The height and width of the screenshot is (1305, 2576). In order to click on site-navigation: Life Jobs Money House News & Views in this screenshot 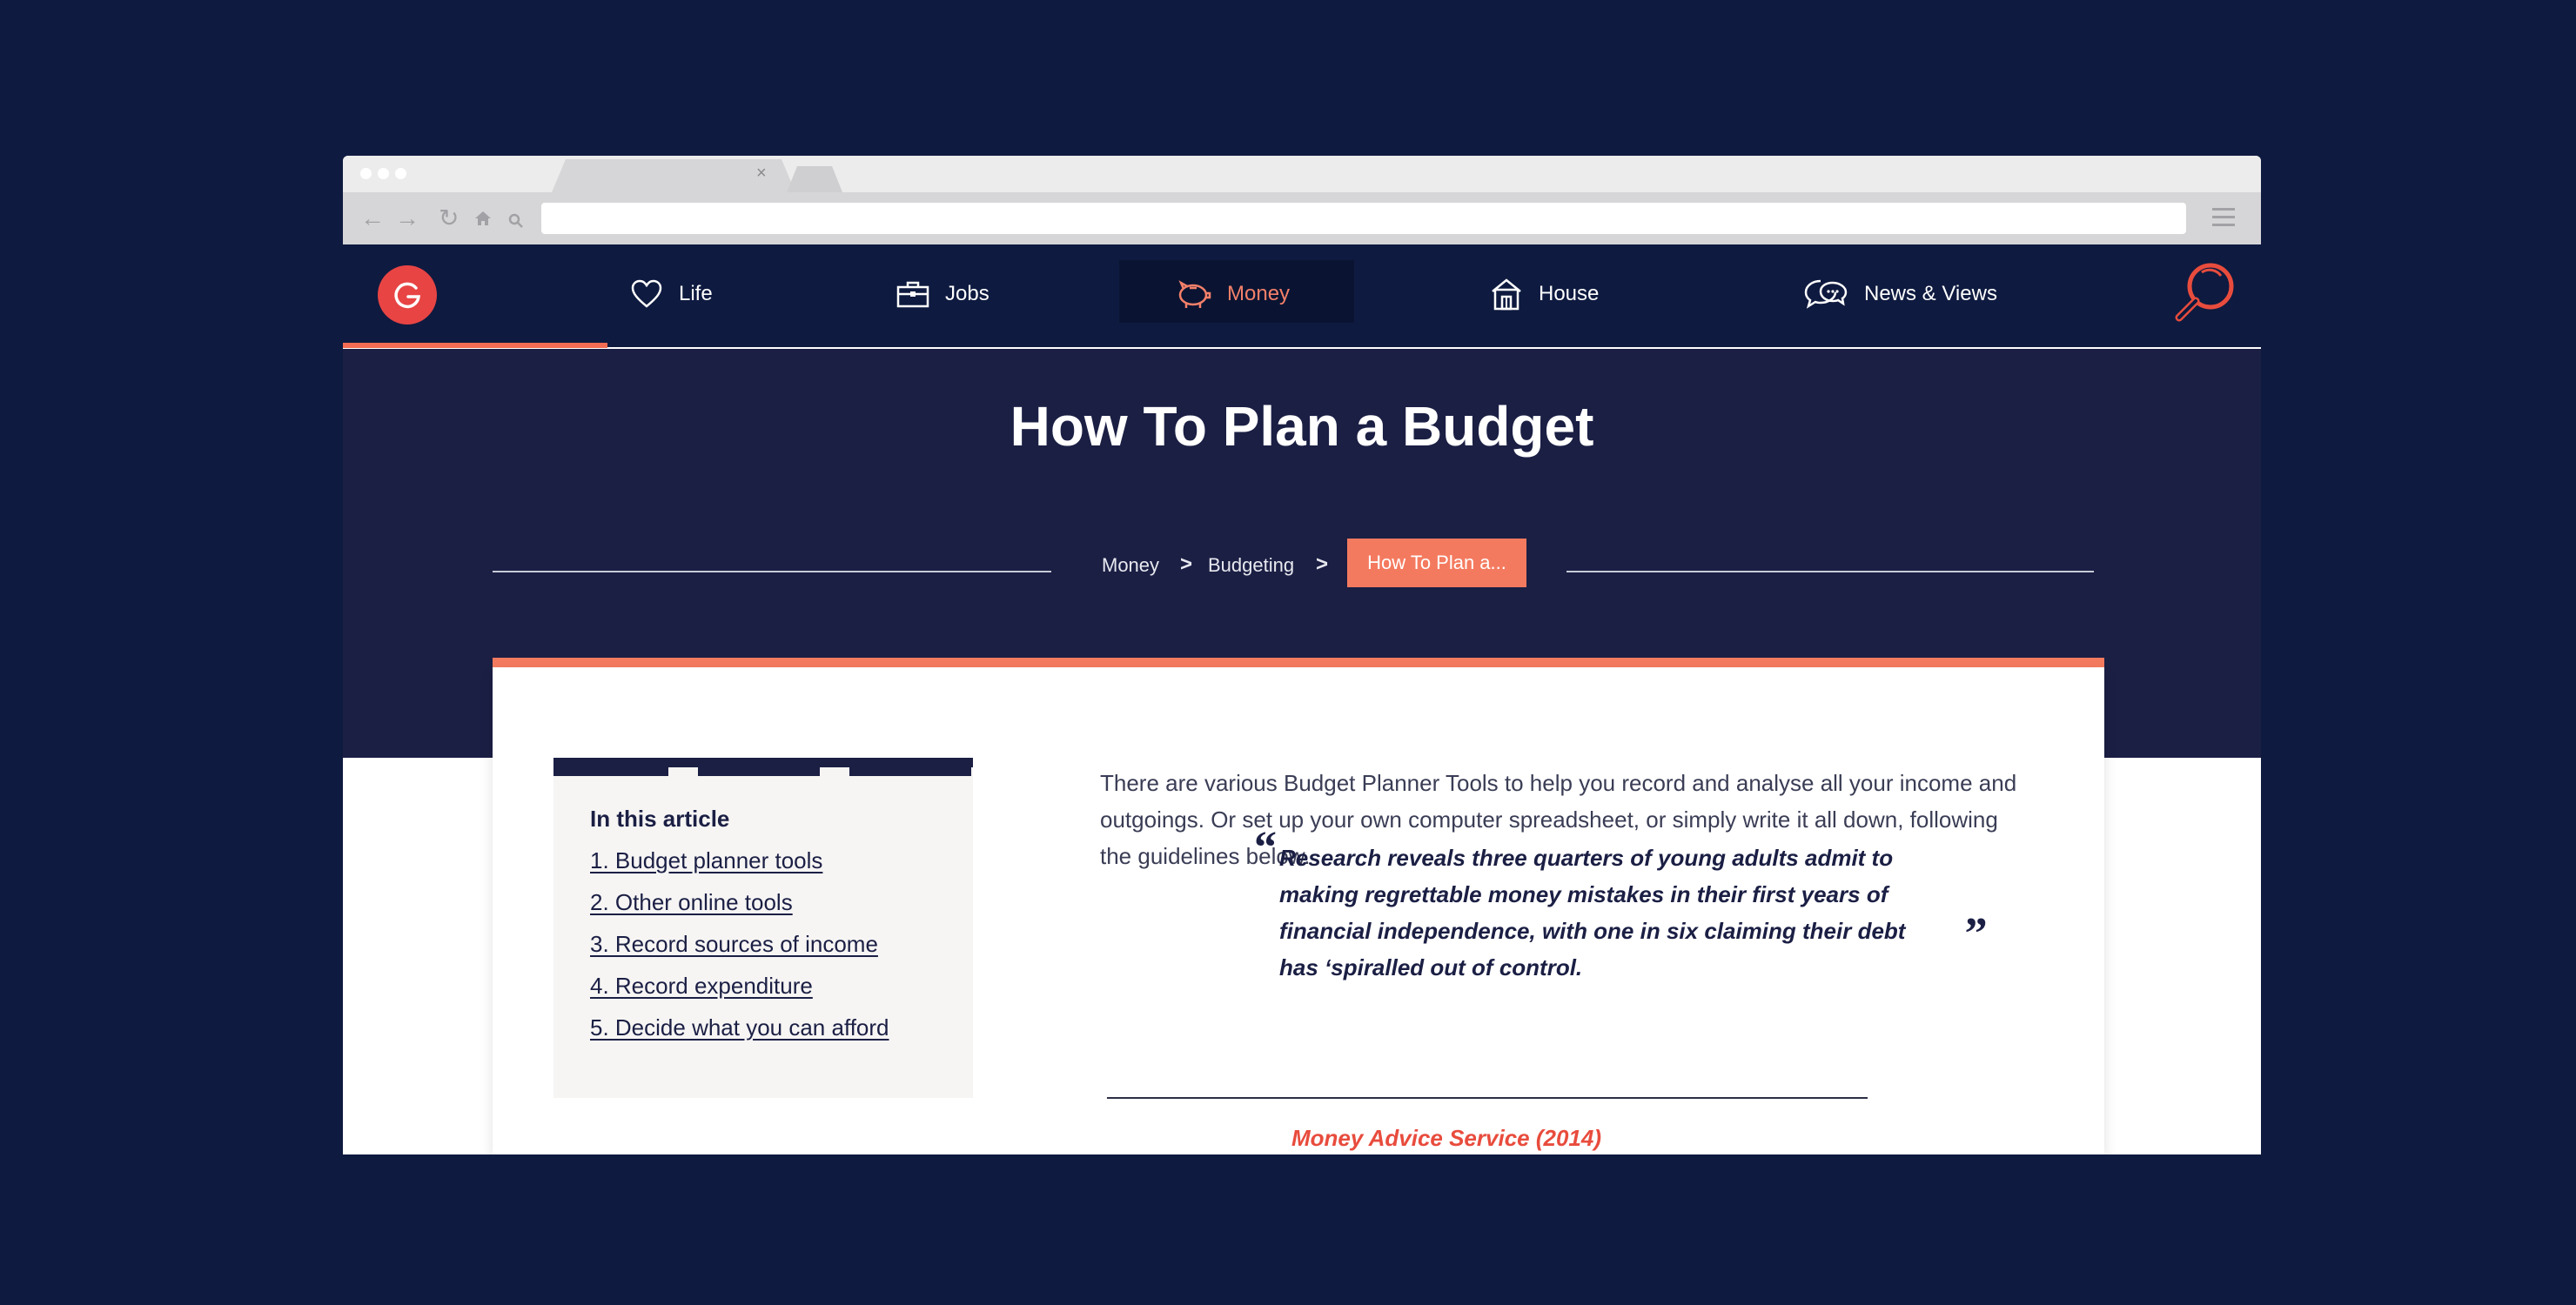, I will do `click(1302, 297)`.